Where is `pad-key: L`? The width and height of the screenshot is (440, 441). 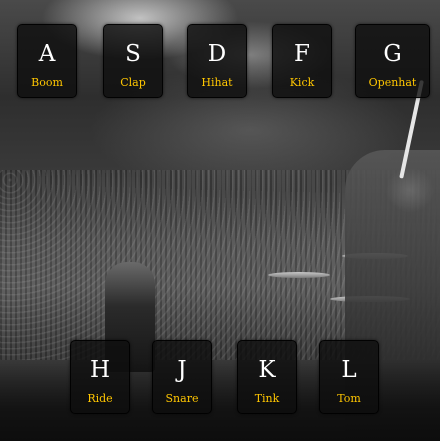
pad-key: L is located at coordinates (349, 370).